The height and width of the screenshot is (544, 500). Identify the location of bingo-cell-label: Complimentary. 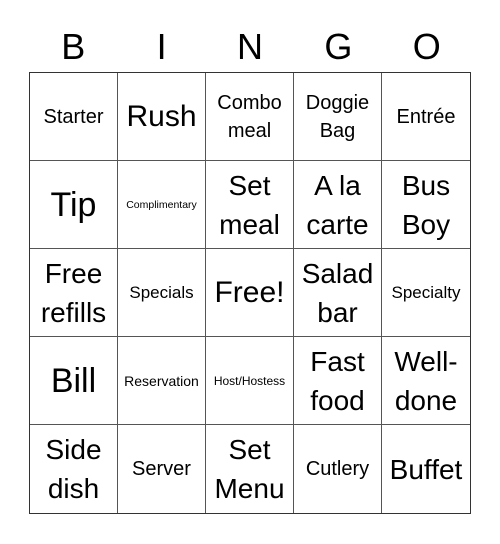
(161, 204).